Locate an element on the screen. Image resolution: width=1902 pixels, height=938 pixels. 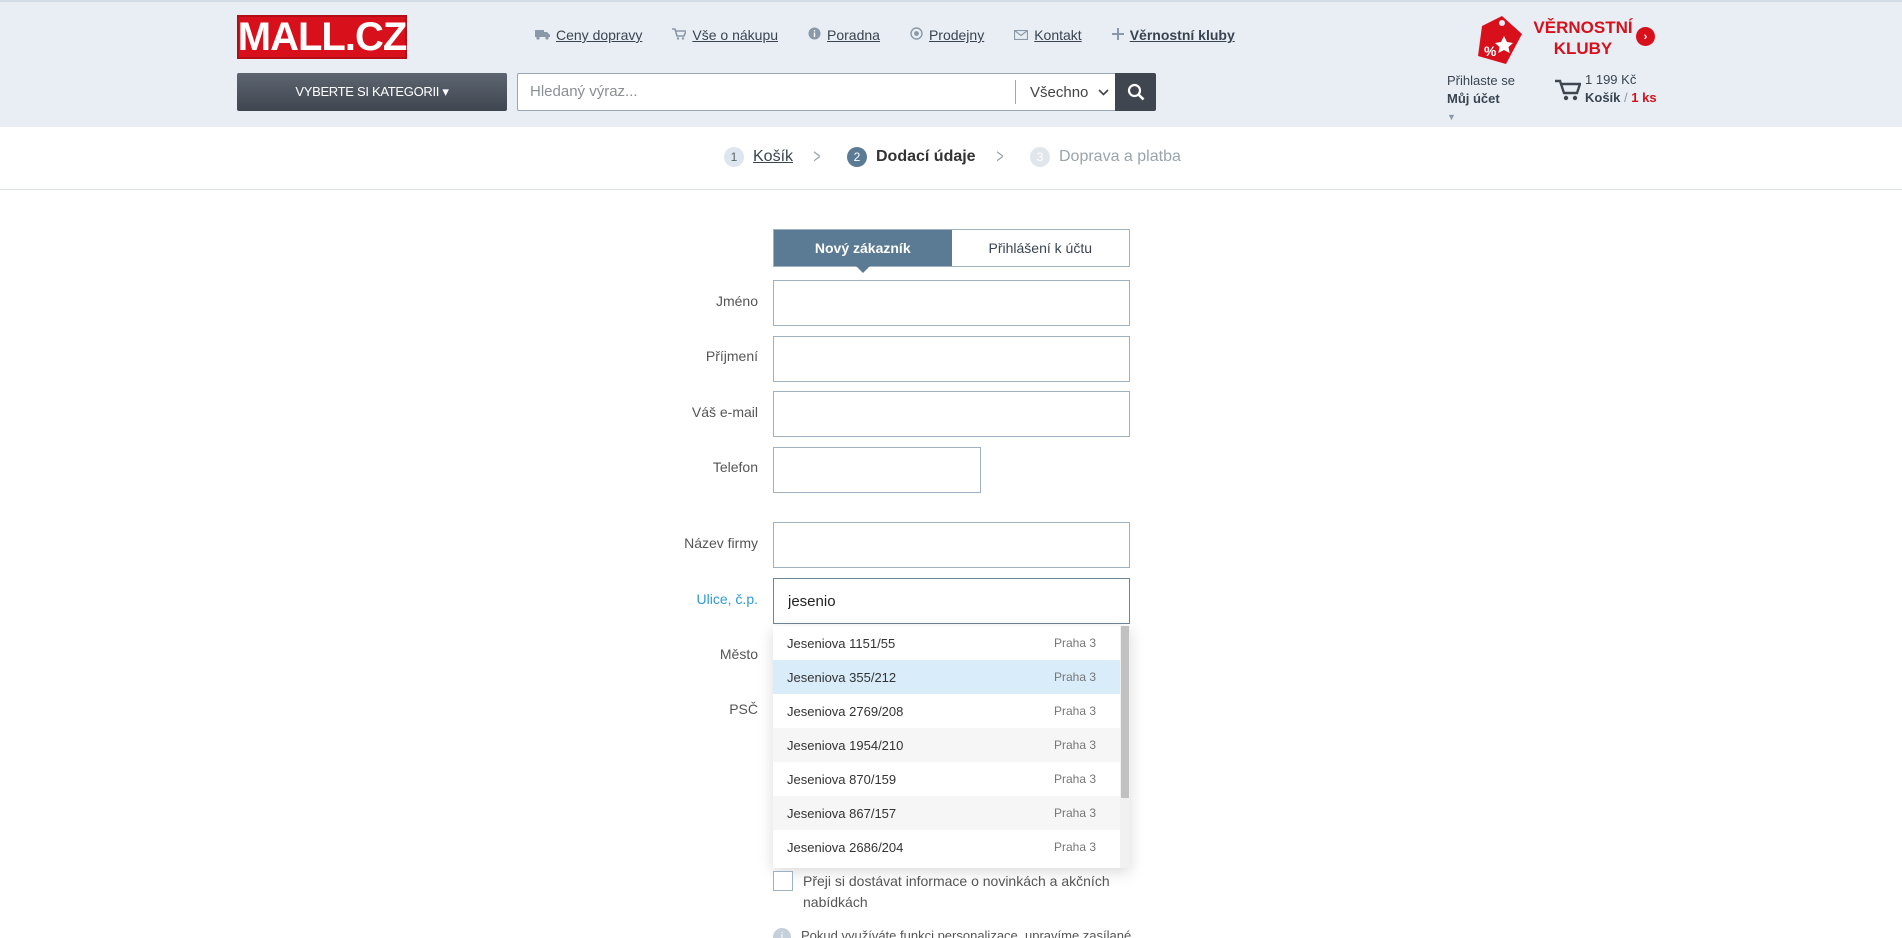
loyalty-title: VĚRNOSTNÍ KLUBY is located at coordinates (1583, 38).